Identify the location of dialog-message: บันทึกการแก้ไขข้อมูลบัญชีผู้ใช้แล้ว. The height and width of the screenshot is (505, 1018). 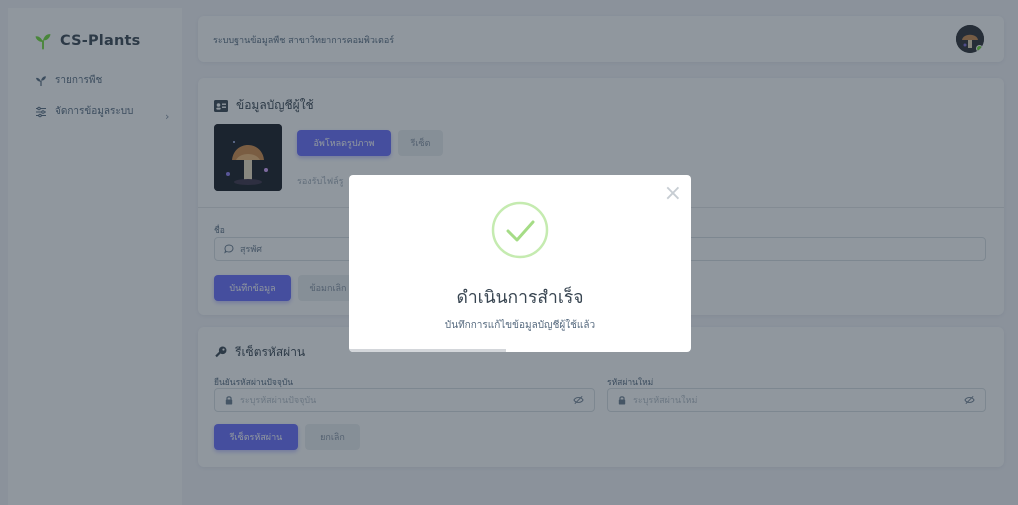
(520, 325).